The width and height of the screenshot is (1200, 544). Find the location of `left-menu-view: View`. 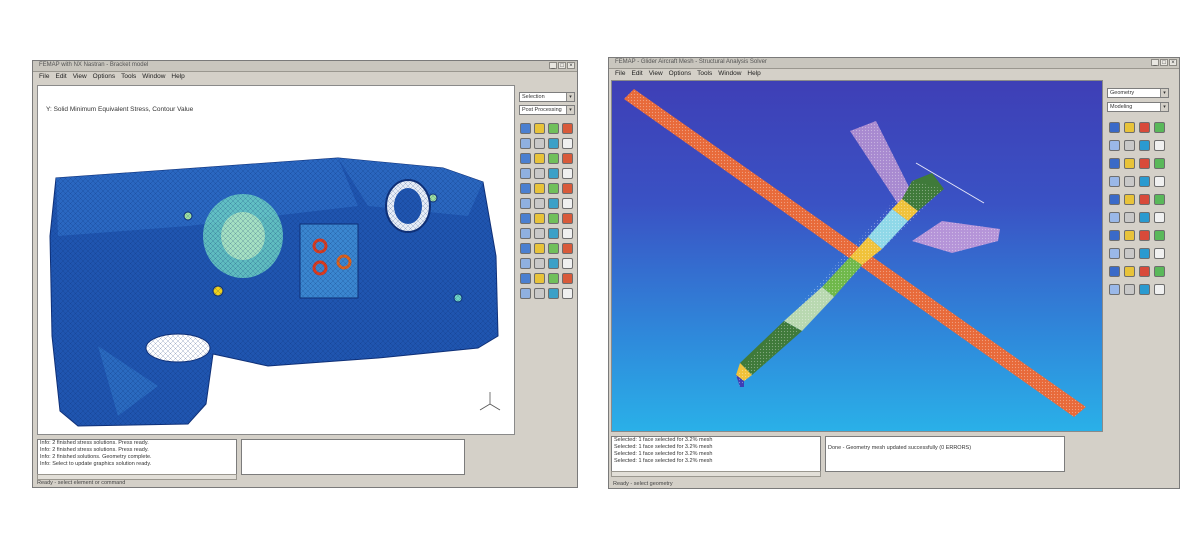

left-menu-view: View is located at coordinates (80, 77).